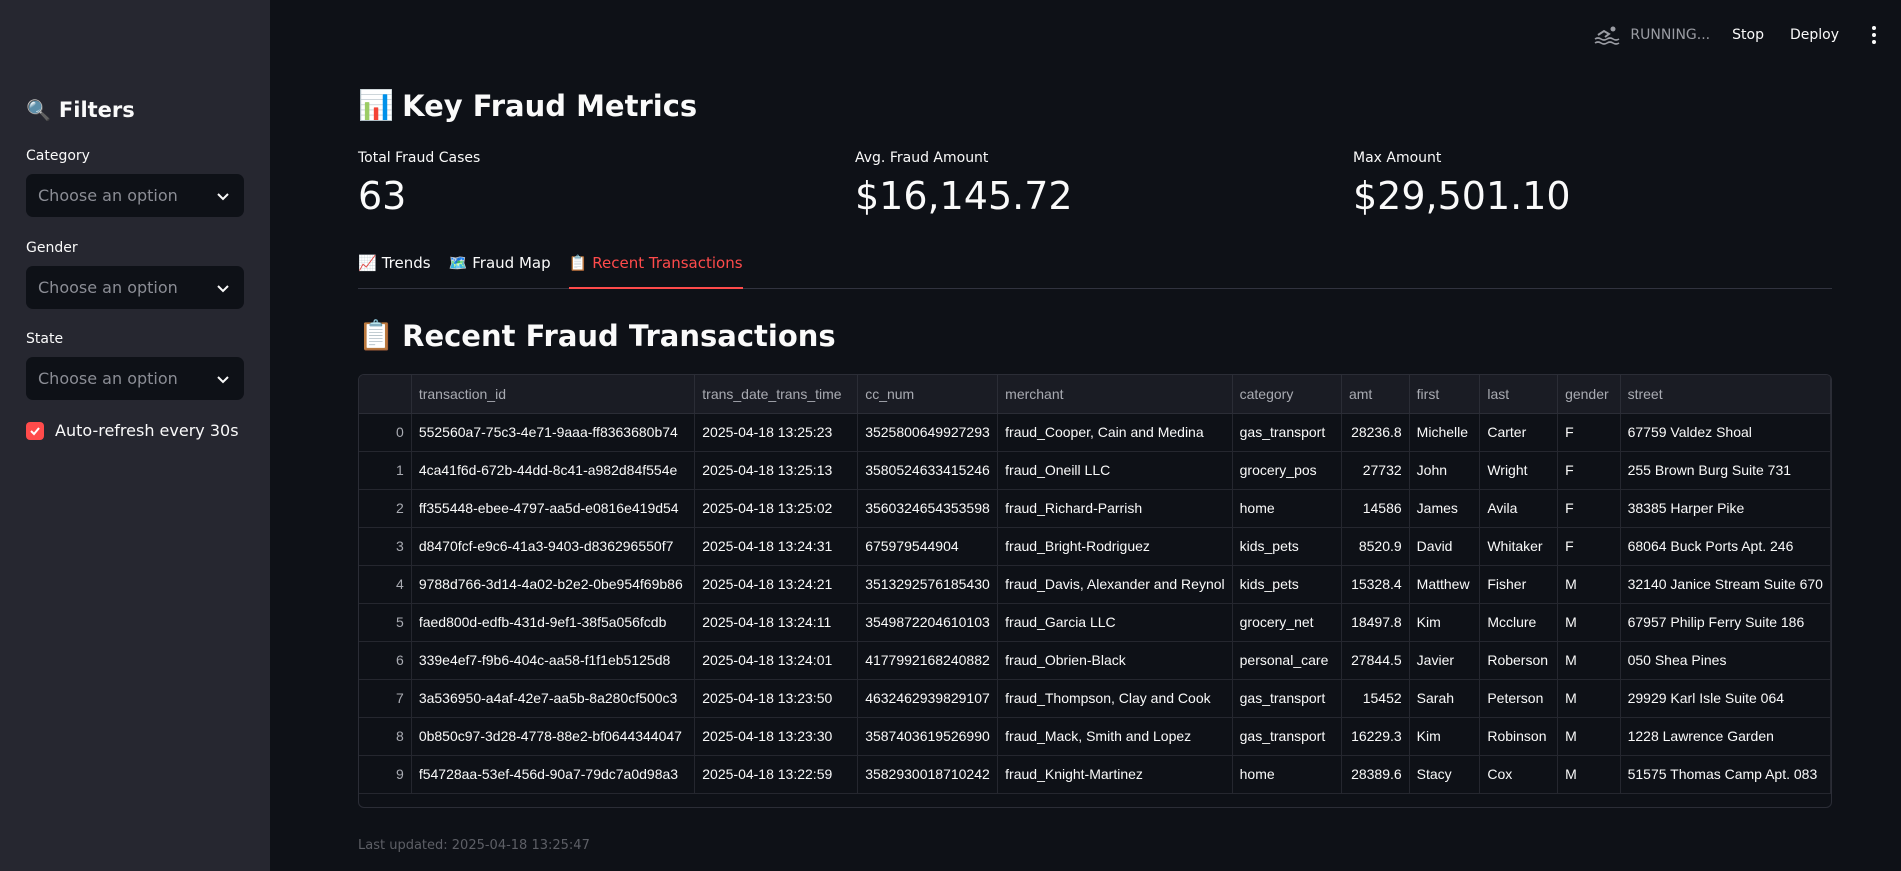 This screenshot has width=1901, height=871. I want to click on table-cell: f54728aa-53ef-456d-90a7-79dc7a0d98a3, so click(553, 774).